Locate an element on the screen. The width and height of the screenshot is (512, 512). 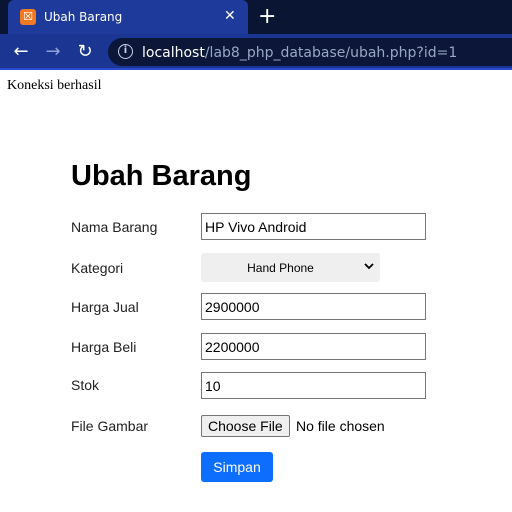
url-host: localhost is located at coordinates (173, 53).